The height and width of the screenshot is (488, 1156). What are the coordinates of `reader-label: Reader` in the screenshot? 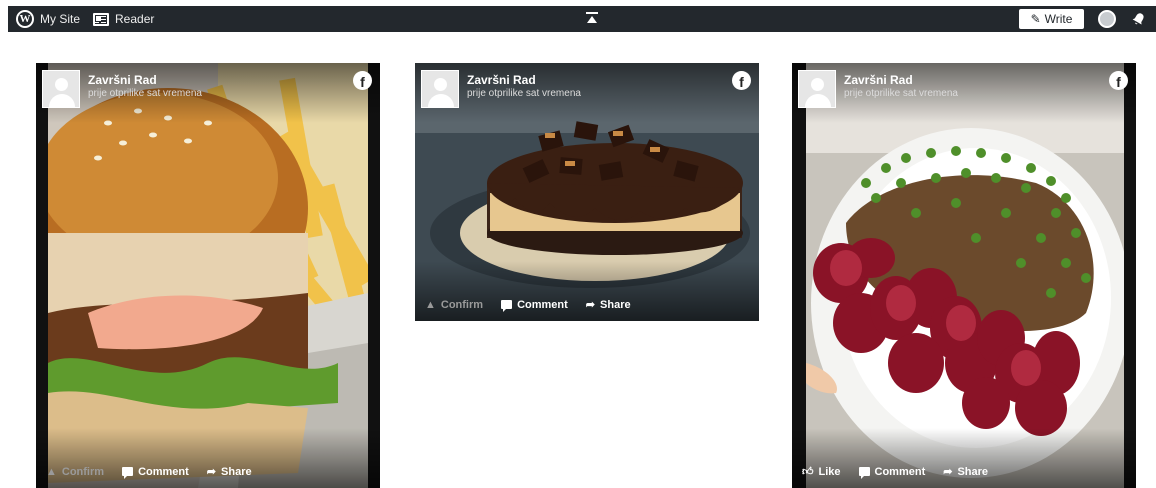 It's located at (135, 19).